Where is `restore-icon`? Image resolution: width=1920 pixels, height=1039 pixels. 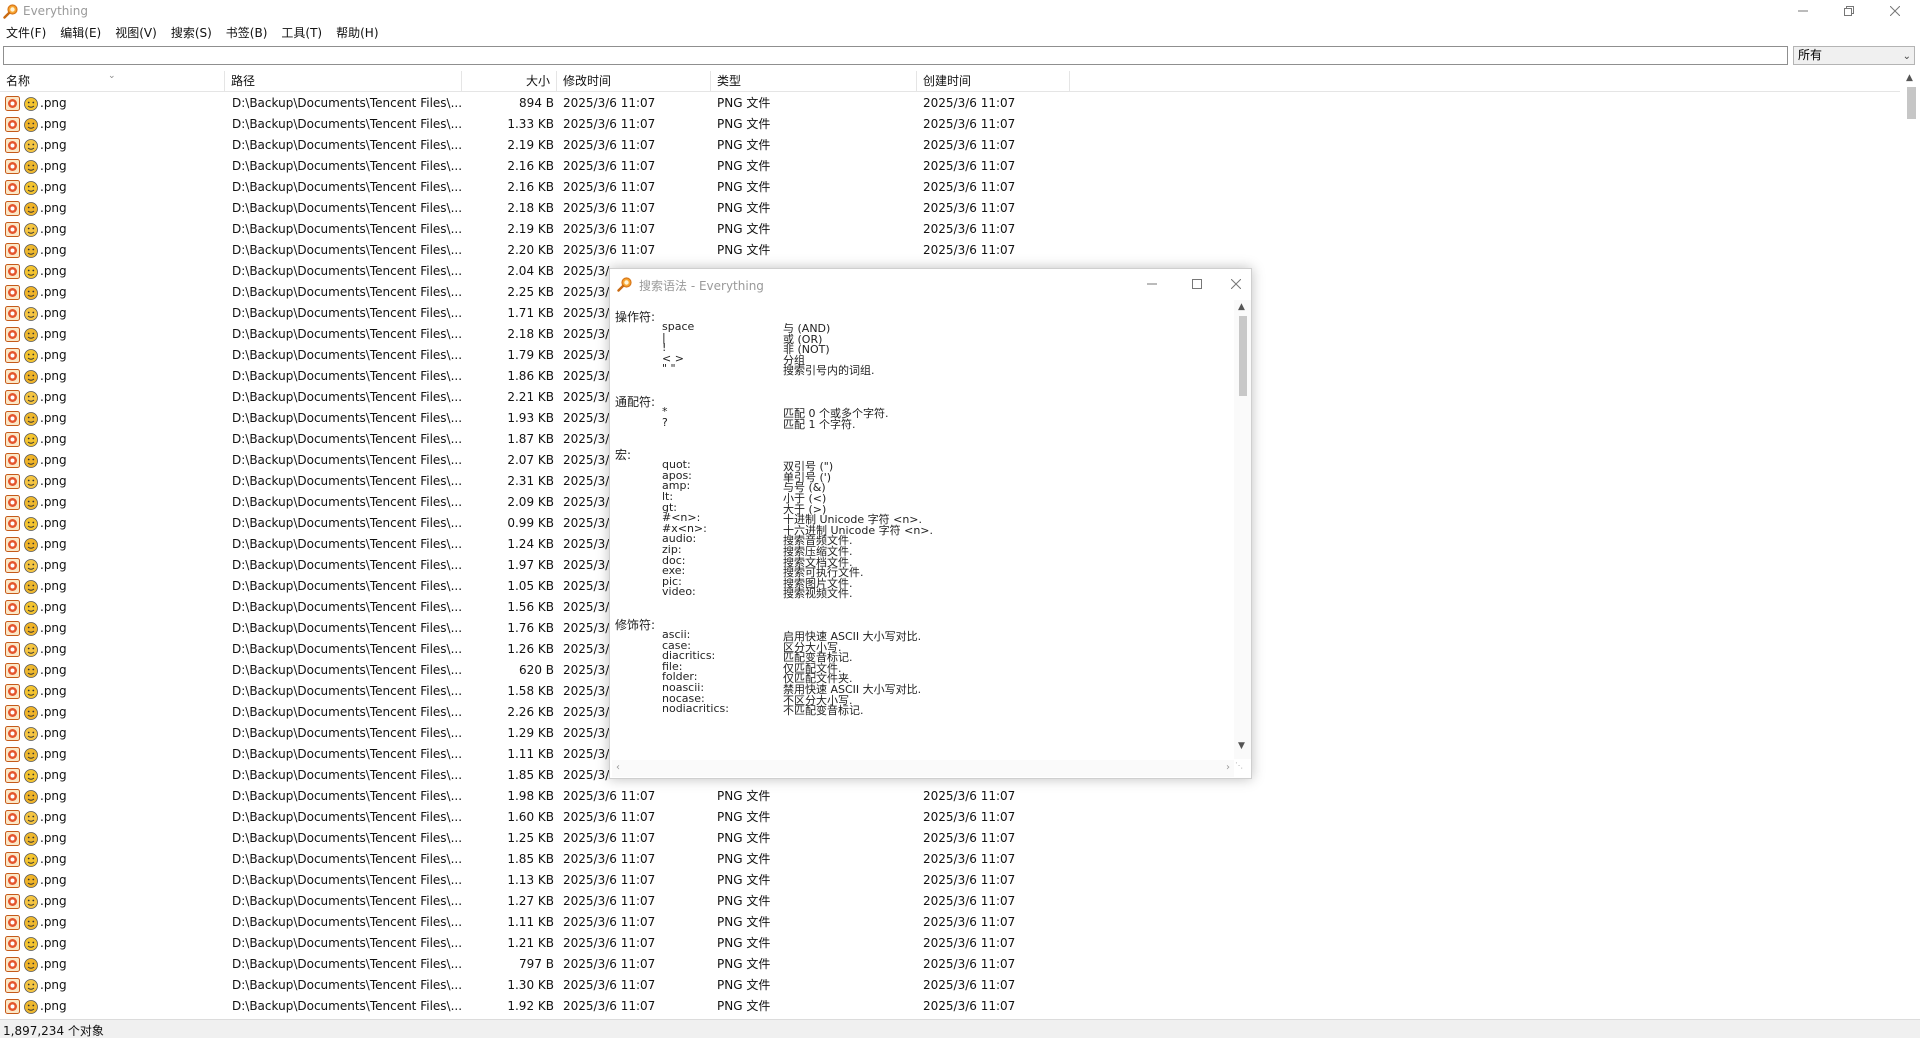
restore-icon is located at coordinates (1849, 11).